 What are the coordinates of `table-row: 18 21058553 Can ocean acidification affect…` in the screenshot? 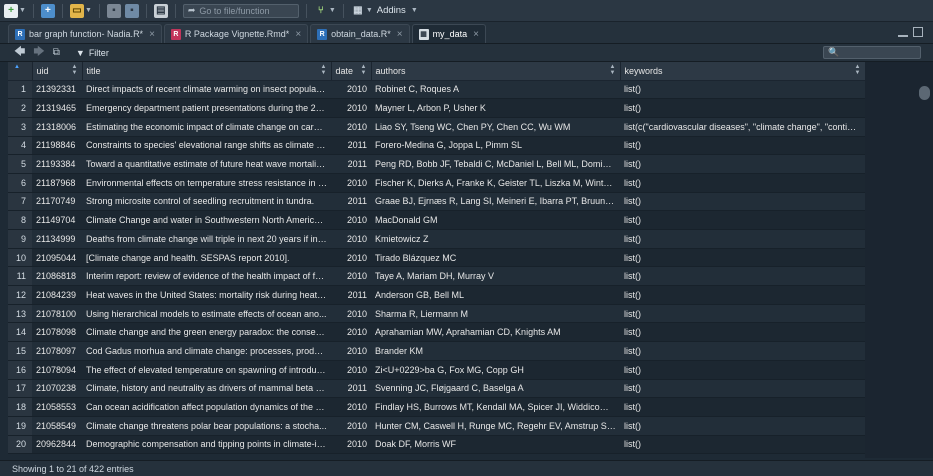 It's located at (436, 407).